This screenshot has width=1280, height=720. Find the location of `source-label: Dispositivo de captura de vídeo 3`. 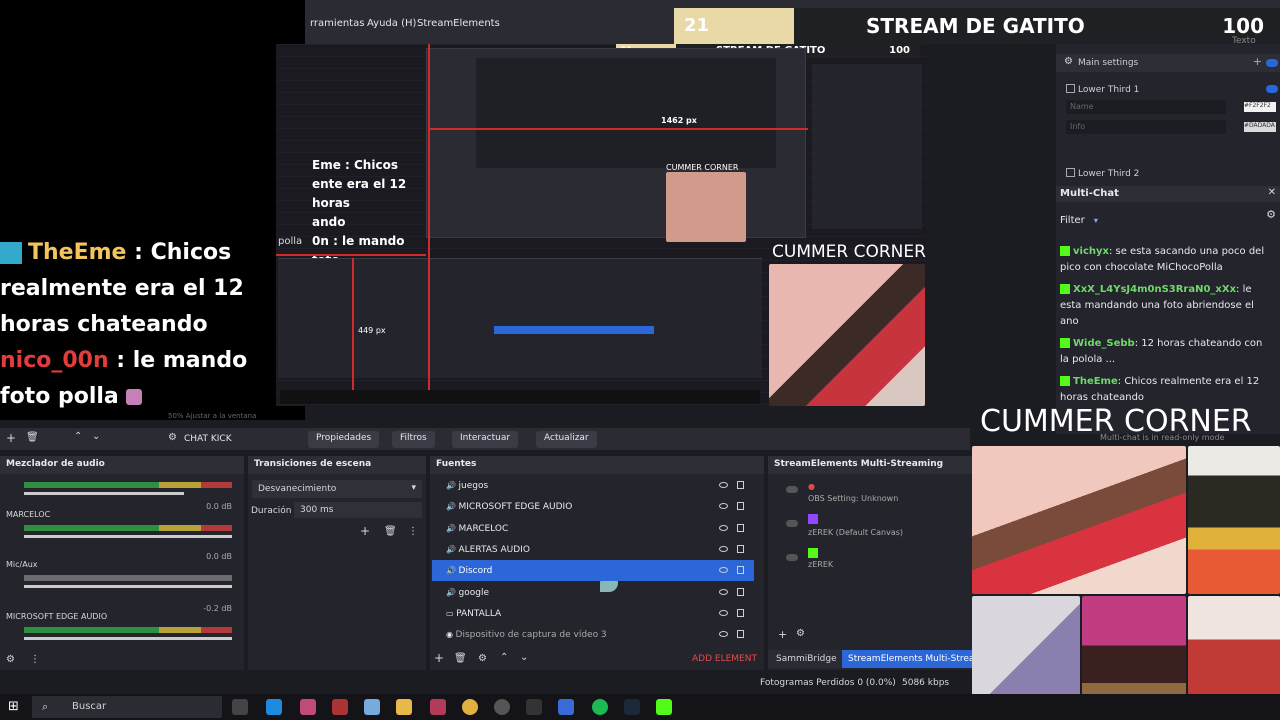

source-label: Dispositivo de captura de vídeo 3 is located at coordinates (531, 635).